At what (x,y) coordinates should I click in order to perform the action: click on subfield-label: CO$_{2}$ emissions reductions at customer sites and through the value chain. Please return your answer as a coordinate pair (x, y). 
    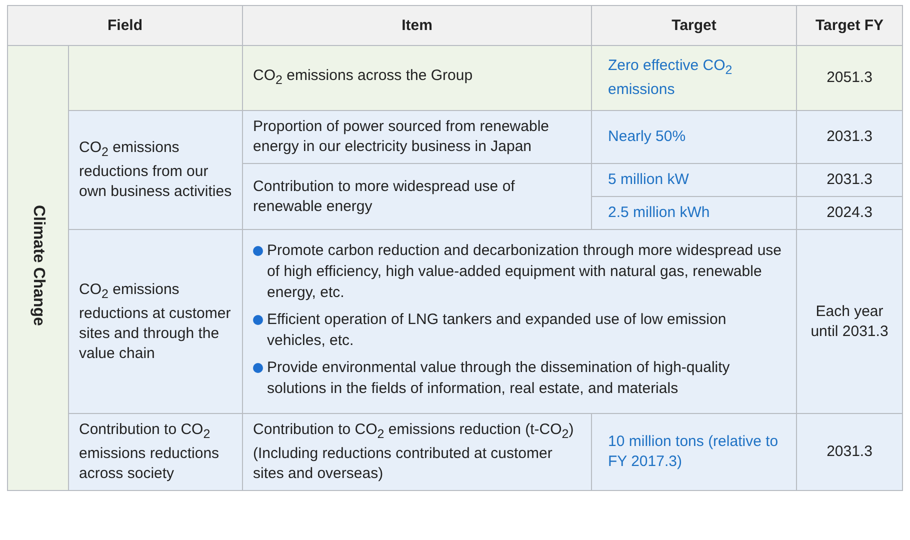
    Looking at the image, I should click on (155, 322).